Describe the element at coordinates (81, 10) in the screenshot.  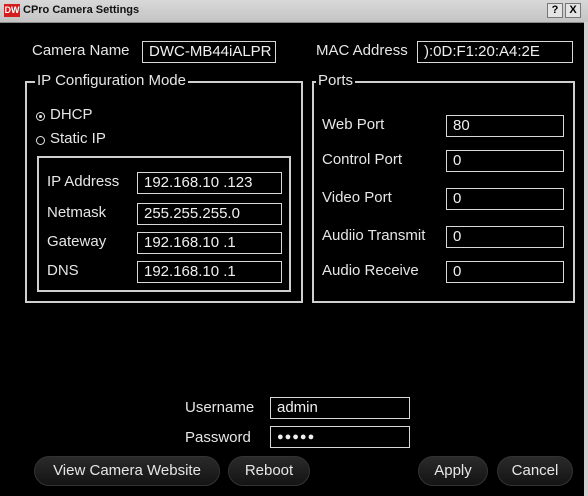
I see `window-title: CPro Camera Settings` at that location.